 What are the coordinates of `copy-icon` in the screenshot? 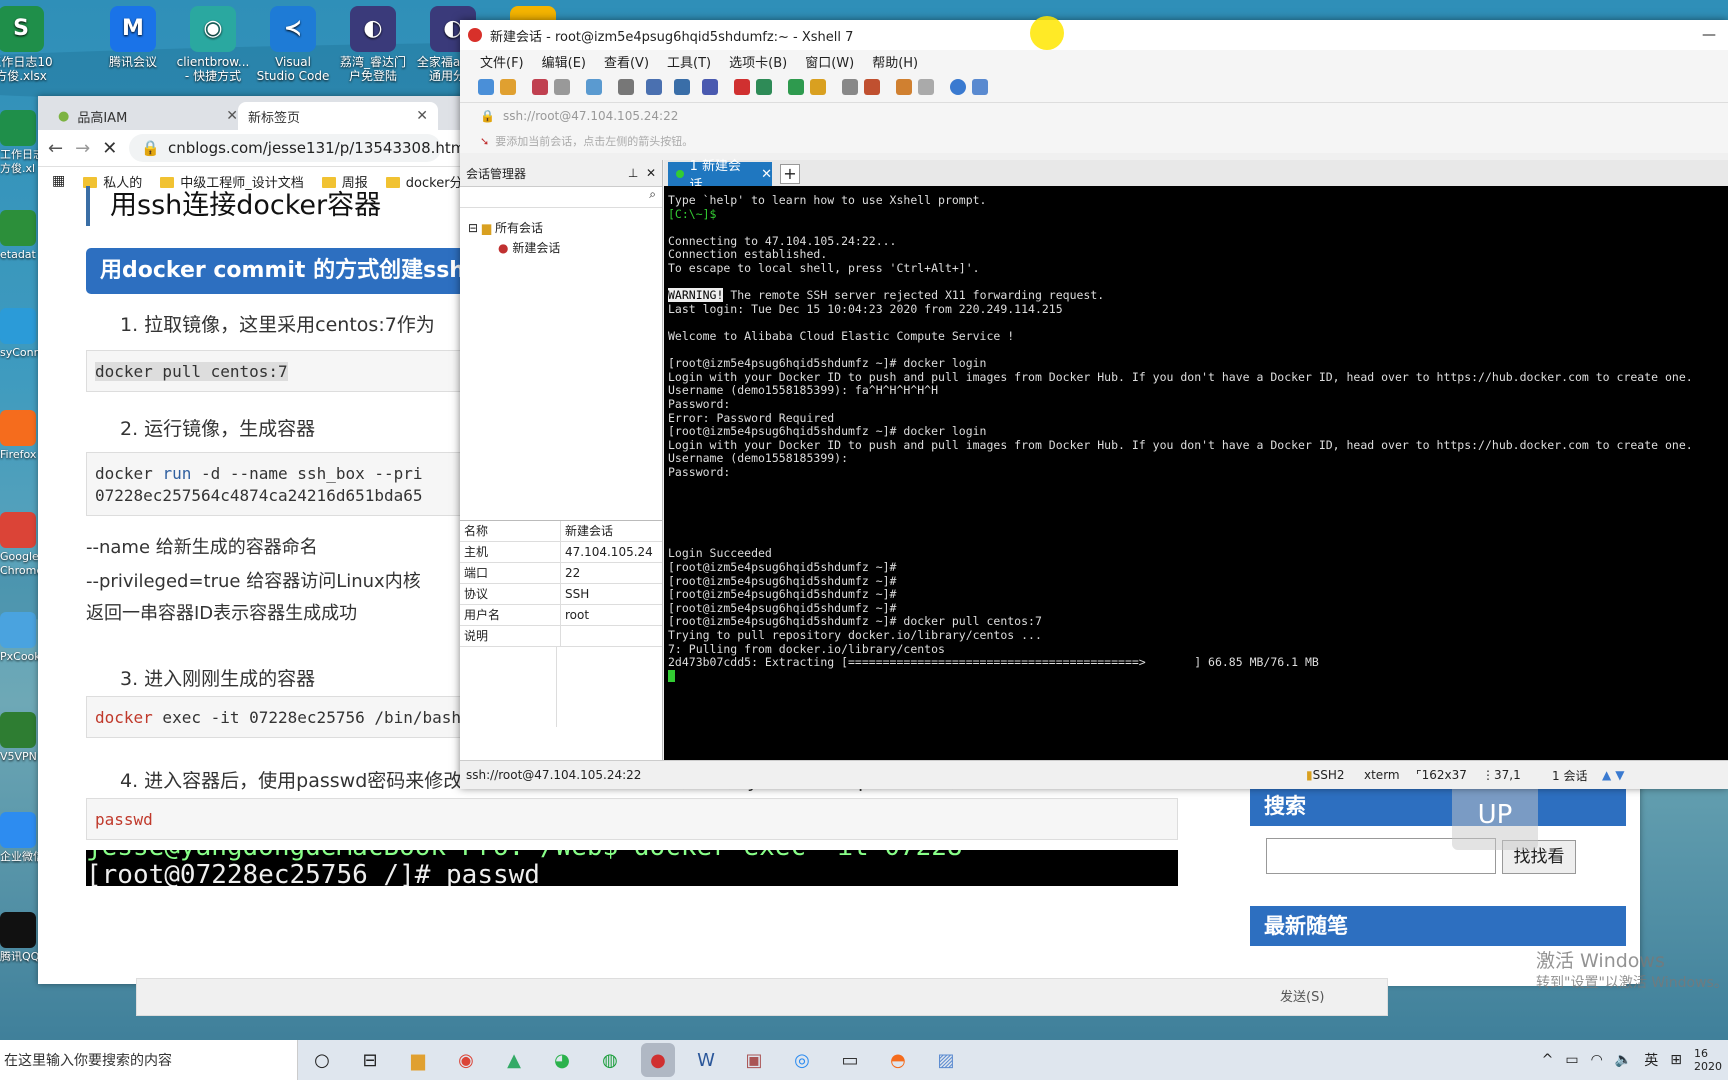 It's located at (654, 87).